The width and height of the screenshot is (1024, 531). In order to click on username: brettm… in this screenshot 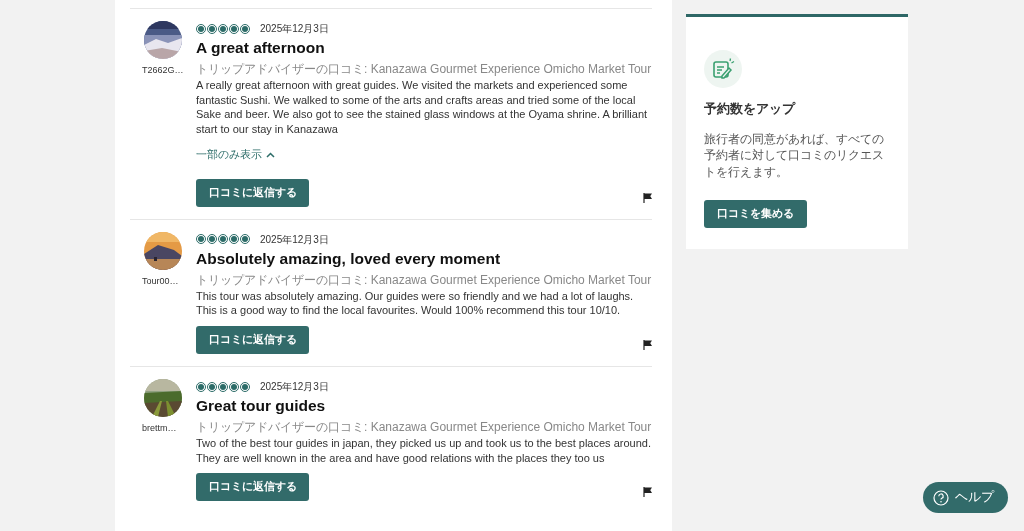, I will do `click(159, 429)`.